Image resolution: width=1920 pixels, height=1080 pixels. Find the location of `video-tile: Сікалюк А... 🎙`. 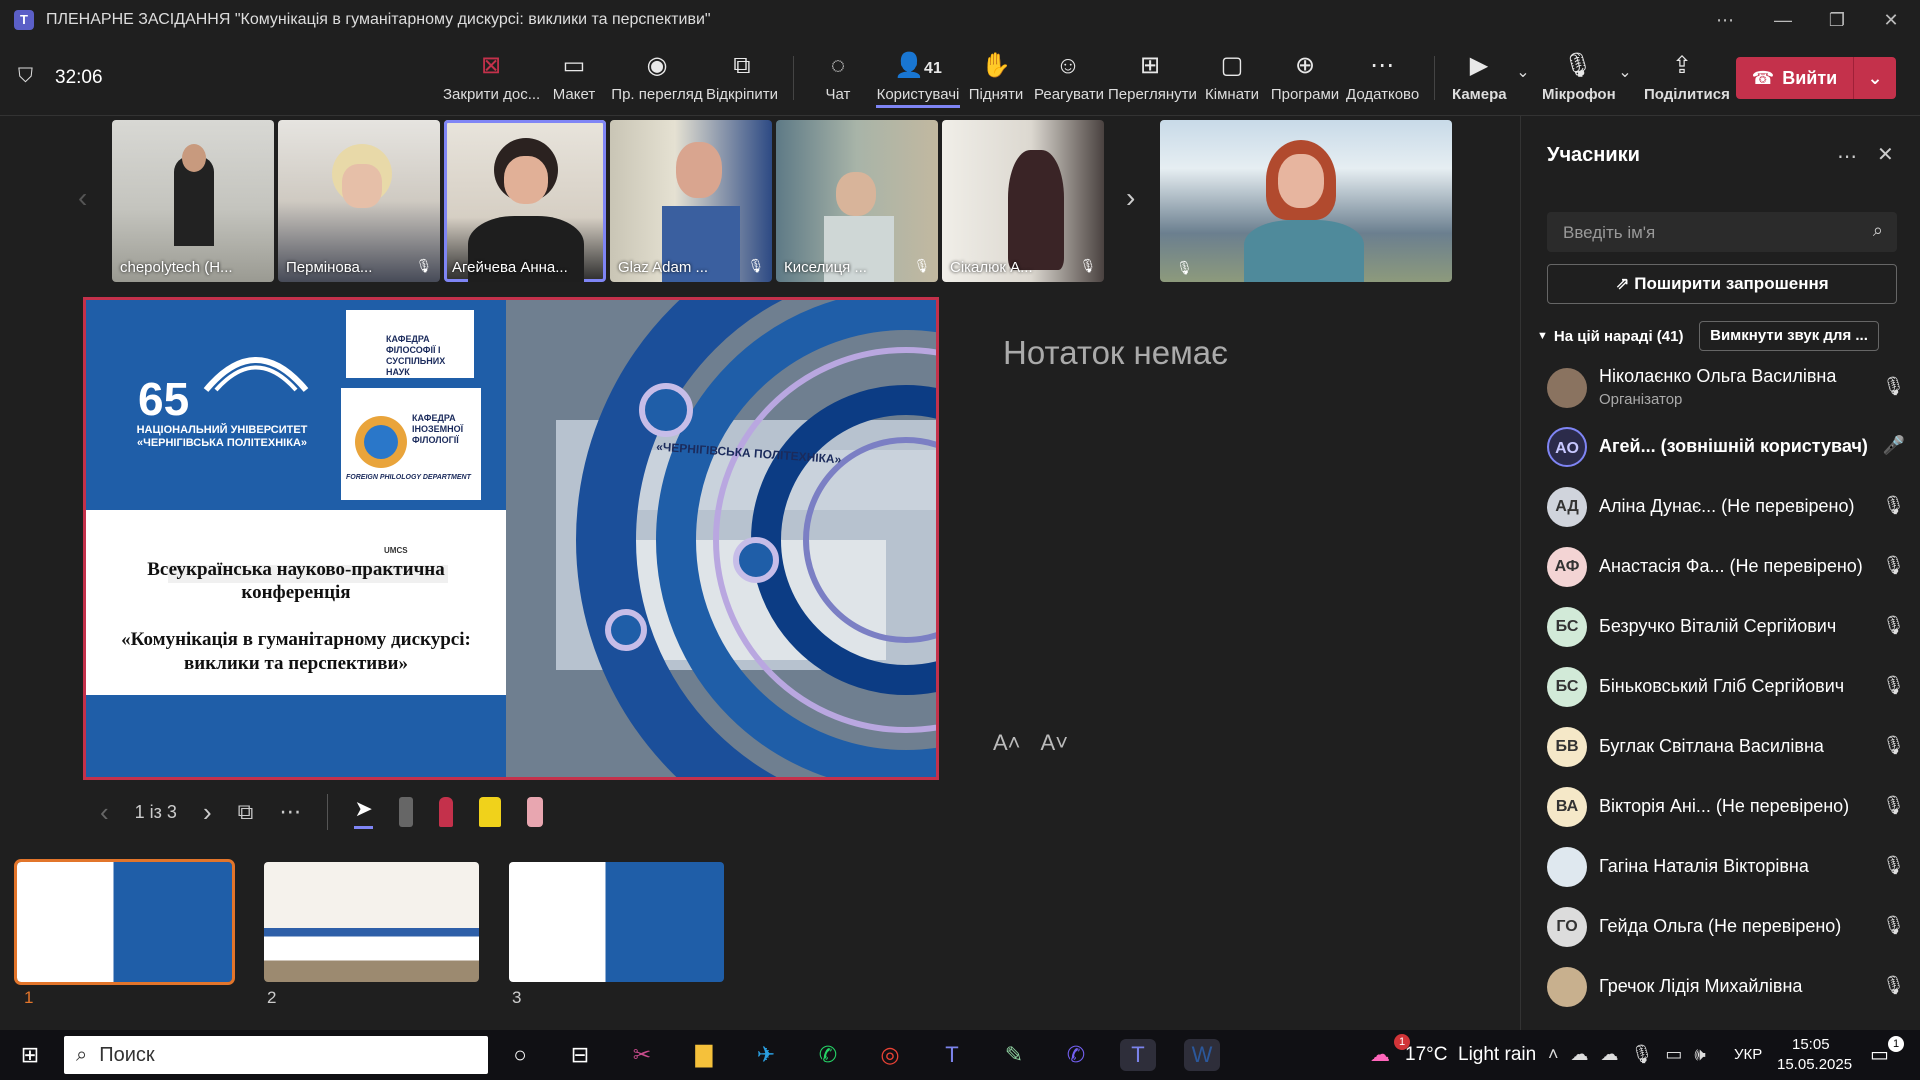

video-tile: Сікалюк А... 🎙 is located at coordinates (1023, 201).